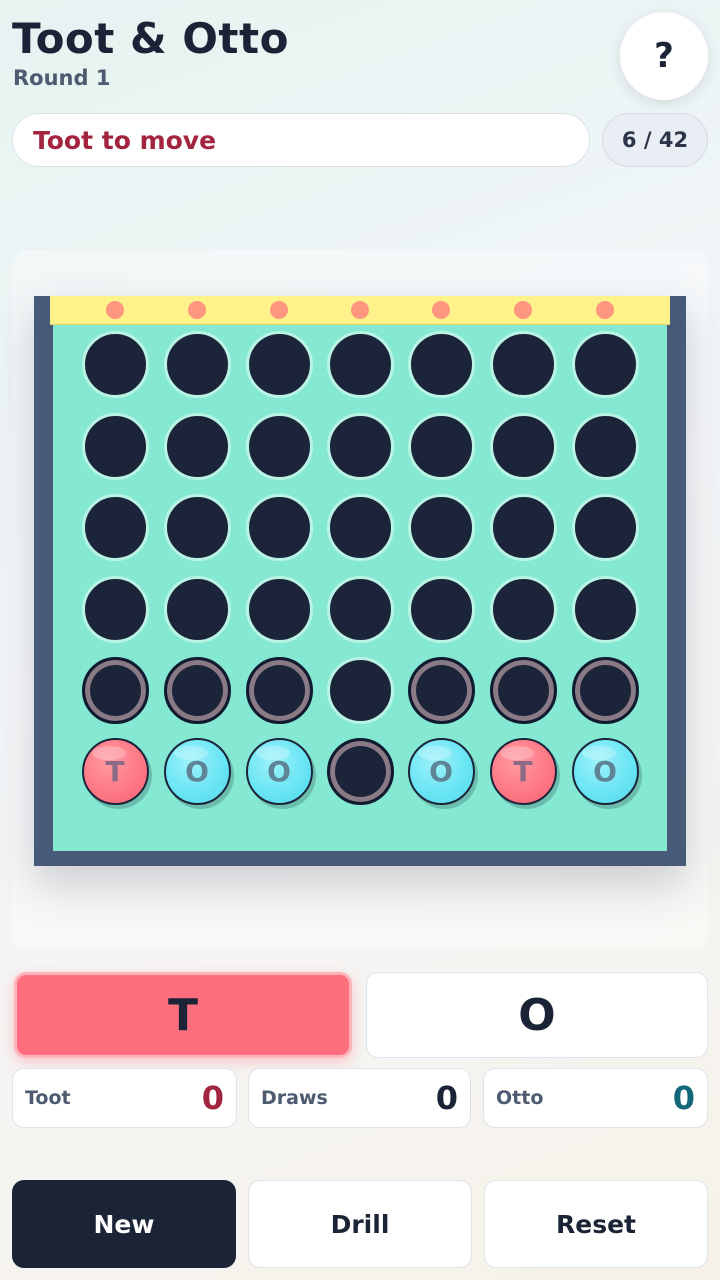  Describe the element at coordinates (441, 527) in the screenshot. I see `empty-cell-r3c5` at that location.